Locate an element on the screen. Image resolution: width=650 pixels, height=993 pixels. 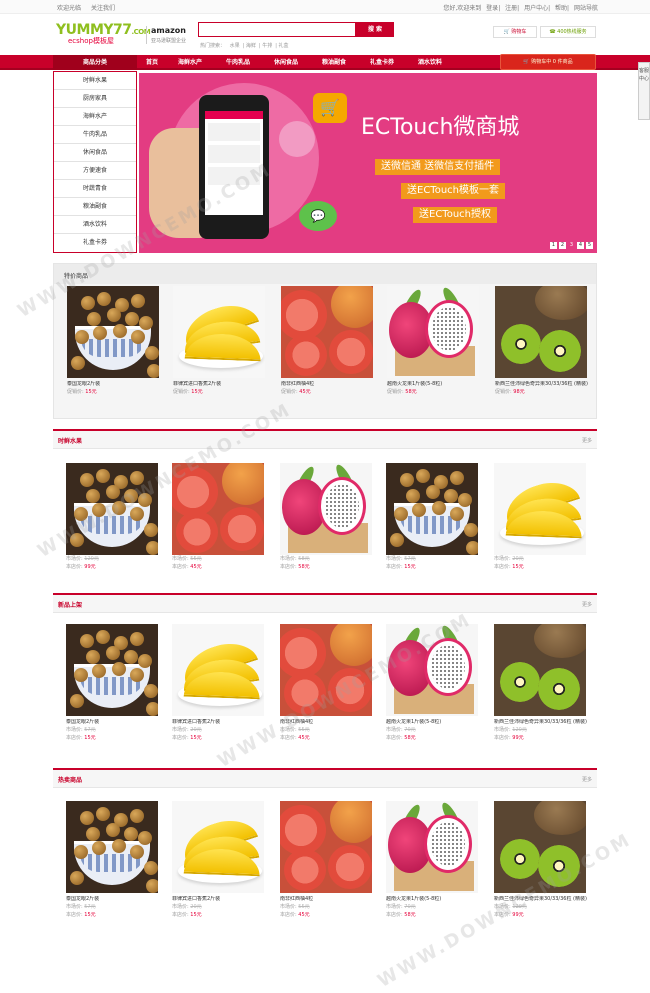
user-center-link: 用户中心 is located at coordinates (536, 8).